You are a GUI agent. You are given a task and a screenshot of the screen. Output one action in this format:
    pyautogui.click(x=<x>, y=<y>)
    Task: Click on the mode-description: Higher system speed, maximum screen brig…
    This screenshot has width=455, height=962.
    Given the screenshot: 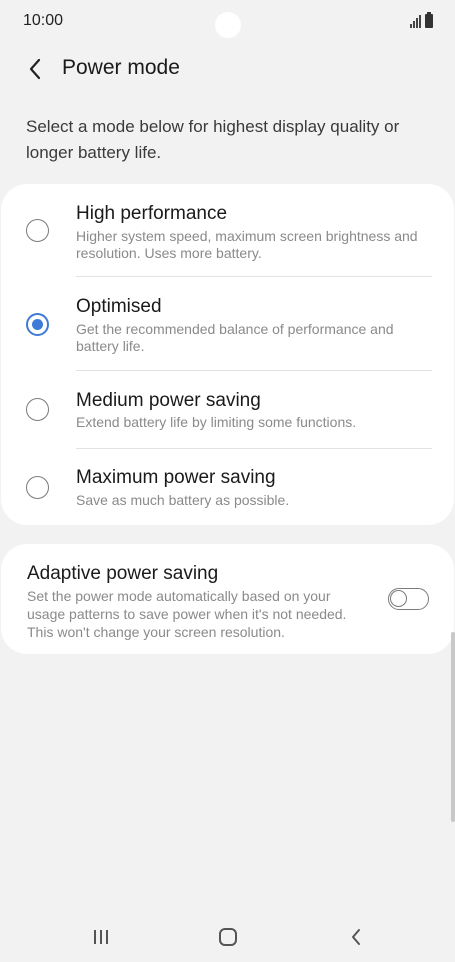 What is the action you would take?
    pyautogui.click(x=247, y=244)
    